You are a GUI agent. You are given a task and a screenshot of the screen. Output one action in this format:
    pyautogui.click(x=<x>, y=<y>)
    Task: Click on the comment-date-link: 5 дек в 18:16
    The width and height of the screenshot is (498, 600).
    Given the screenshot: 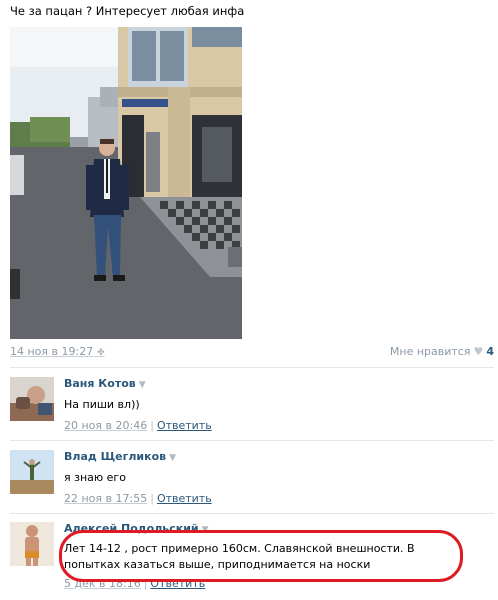 What is the action you would take?
    pyautogui.click(x=102, y=583)
    